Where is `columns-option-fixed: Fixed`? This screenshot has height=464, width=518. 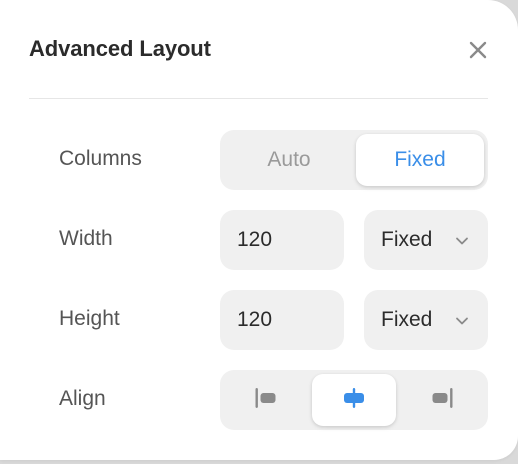
columns-option-fixed: Fixed is located at coordinates (420, 160).